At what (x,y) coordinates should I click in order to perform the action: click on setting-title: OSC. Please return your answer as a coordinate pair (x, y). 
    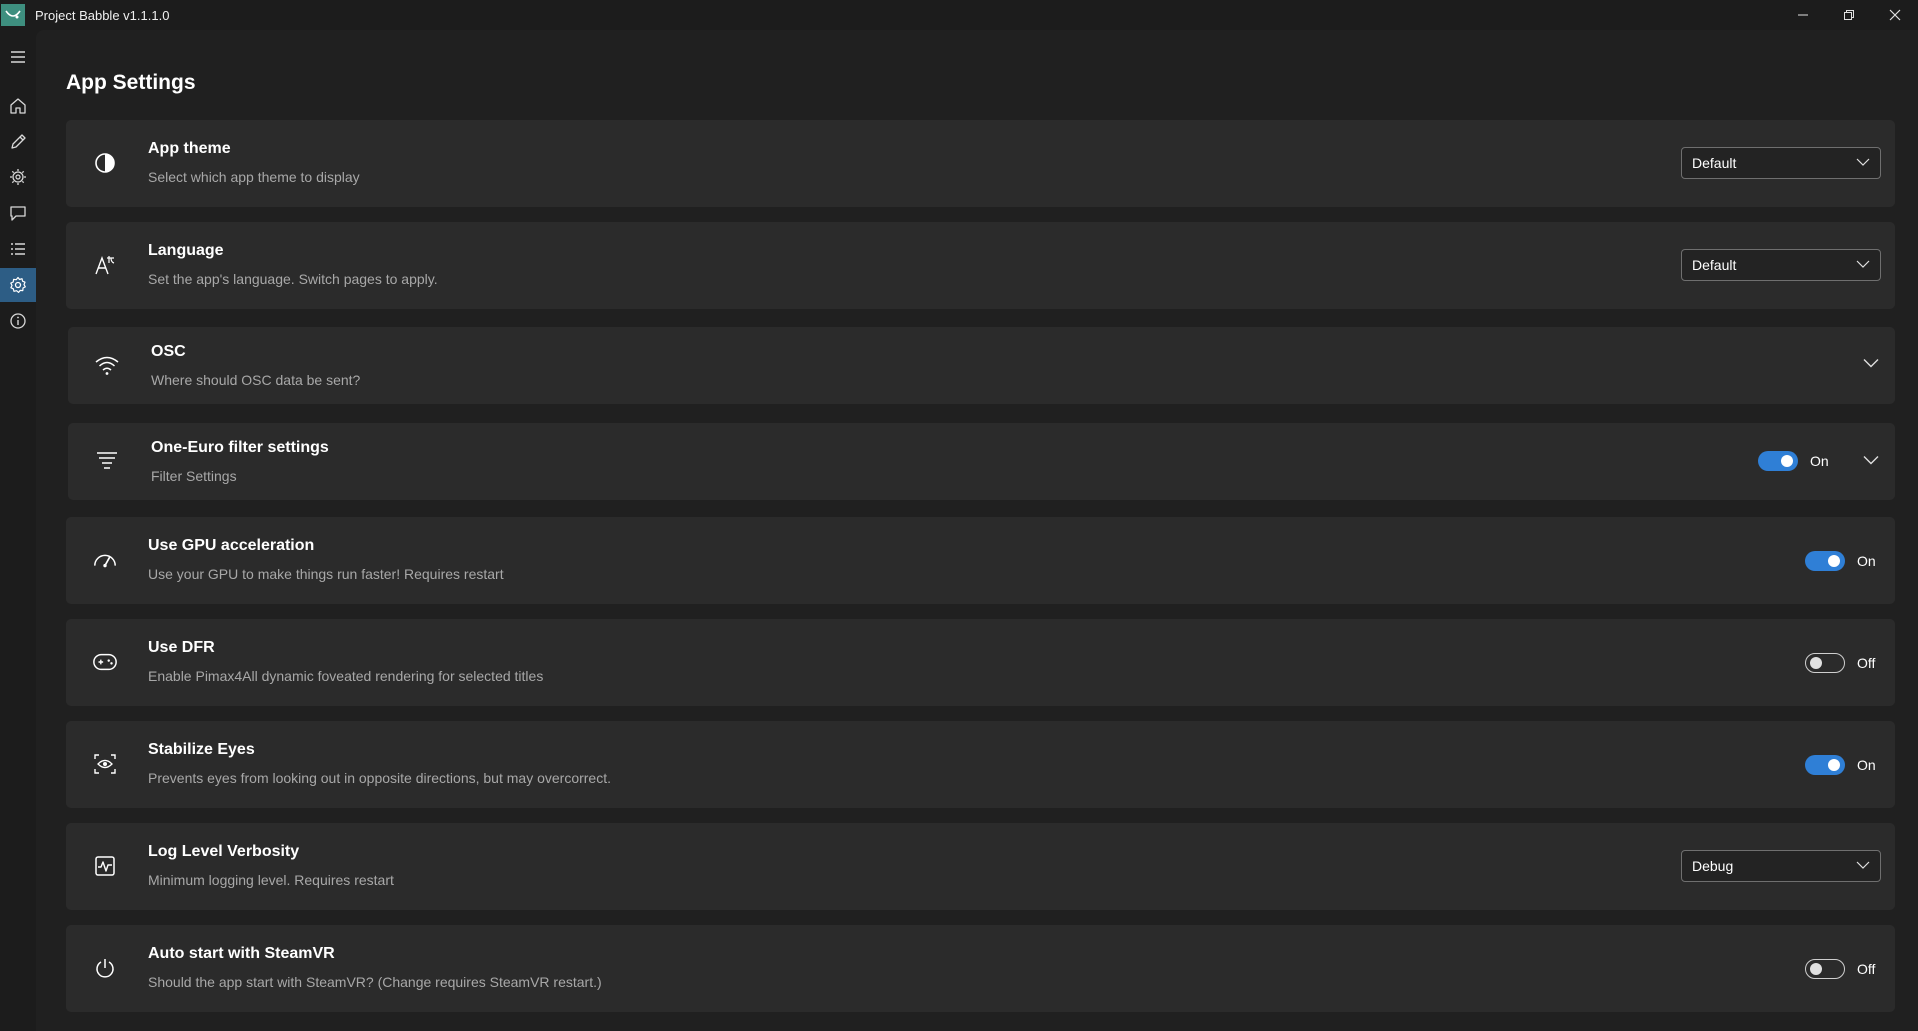
    Looking at the image, I should click on (168, 351).